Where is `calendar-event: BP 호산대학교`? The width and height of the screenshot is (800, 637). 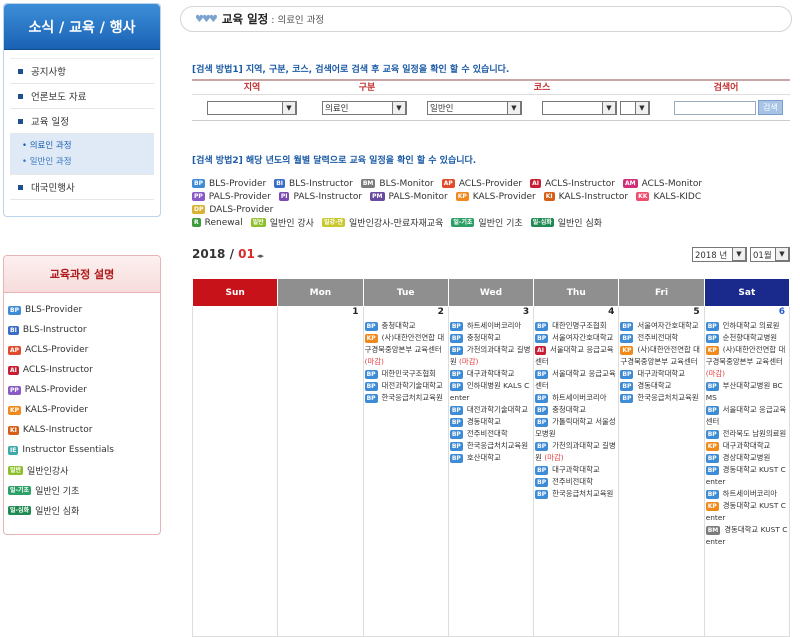
calendar-event: BP 호산대학교 is located at coordinates (490, 458).